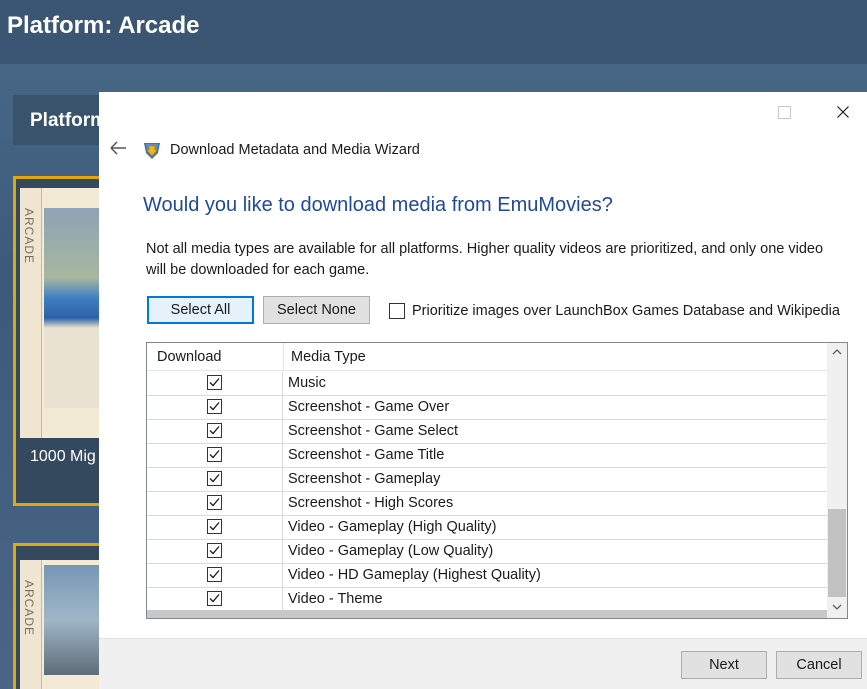 This screenshot has height=689, width=867. I want to click on grid-header: Download Media Type, so click(487, 357).